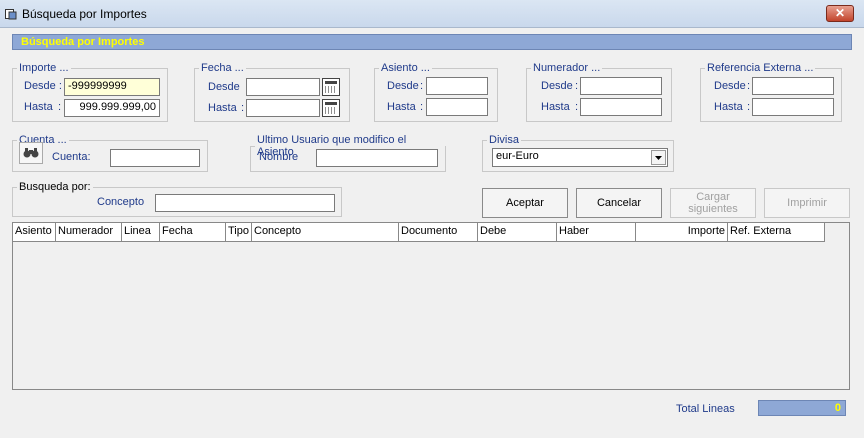 The image size is (864, 438). Describe the element at coordinates (793, 107) in the screenshot. I see `referencia-hasta-input` at that location.